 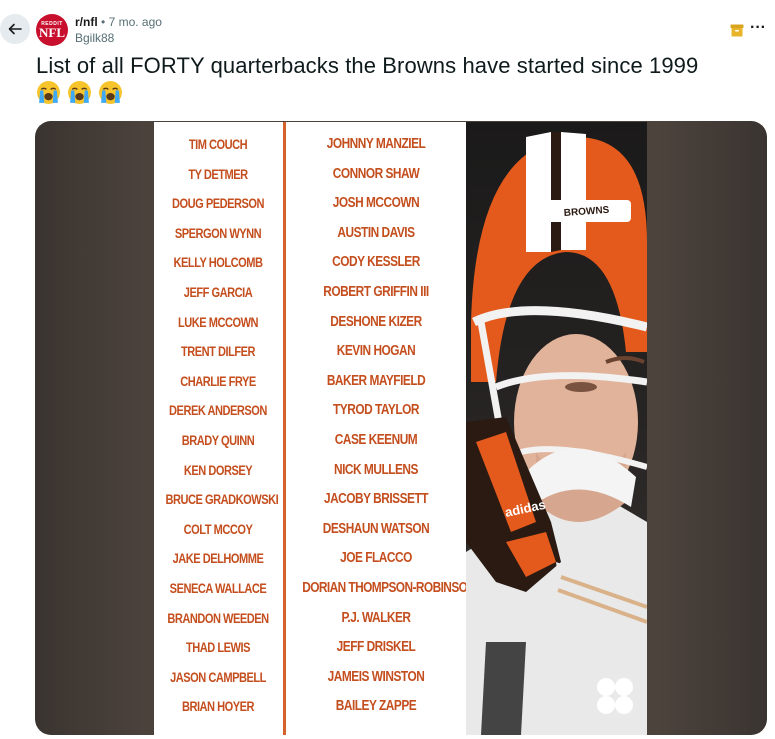 I want to click on subreddit-link: r/nfl, so click(x=86, y=22).